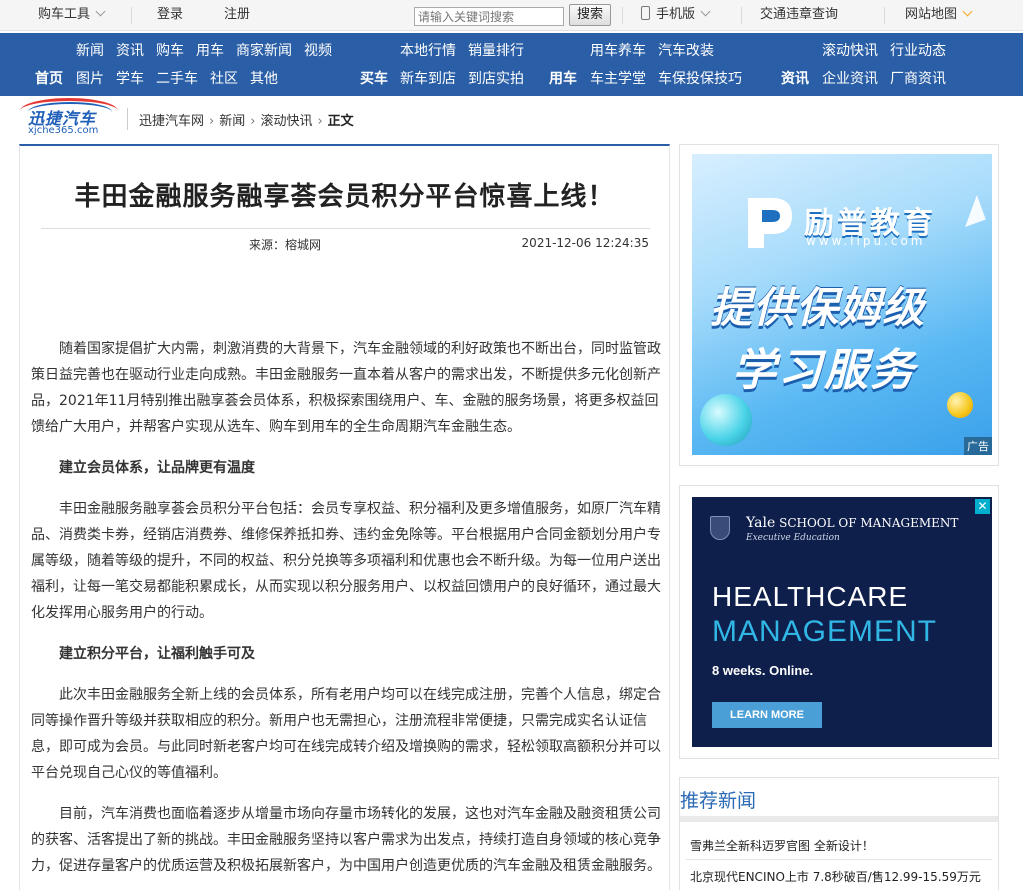 The width and height of the screenshot is (1023, 890). I want to click on search-input, so click(489, 16).